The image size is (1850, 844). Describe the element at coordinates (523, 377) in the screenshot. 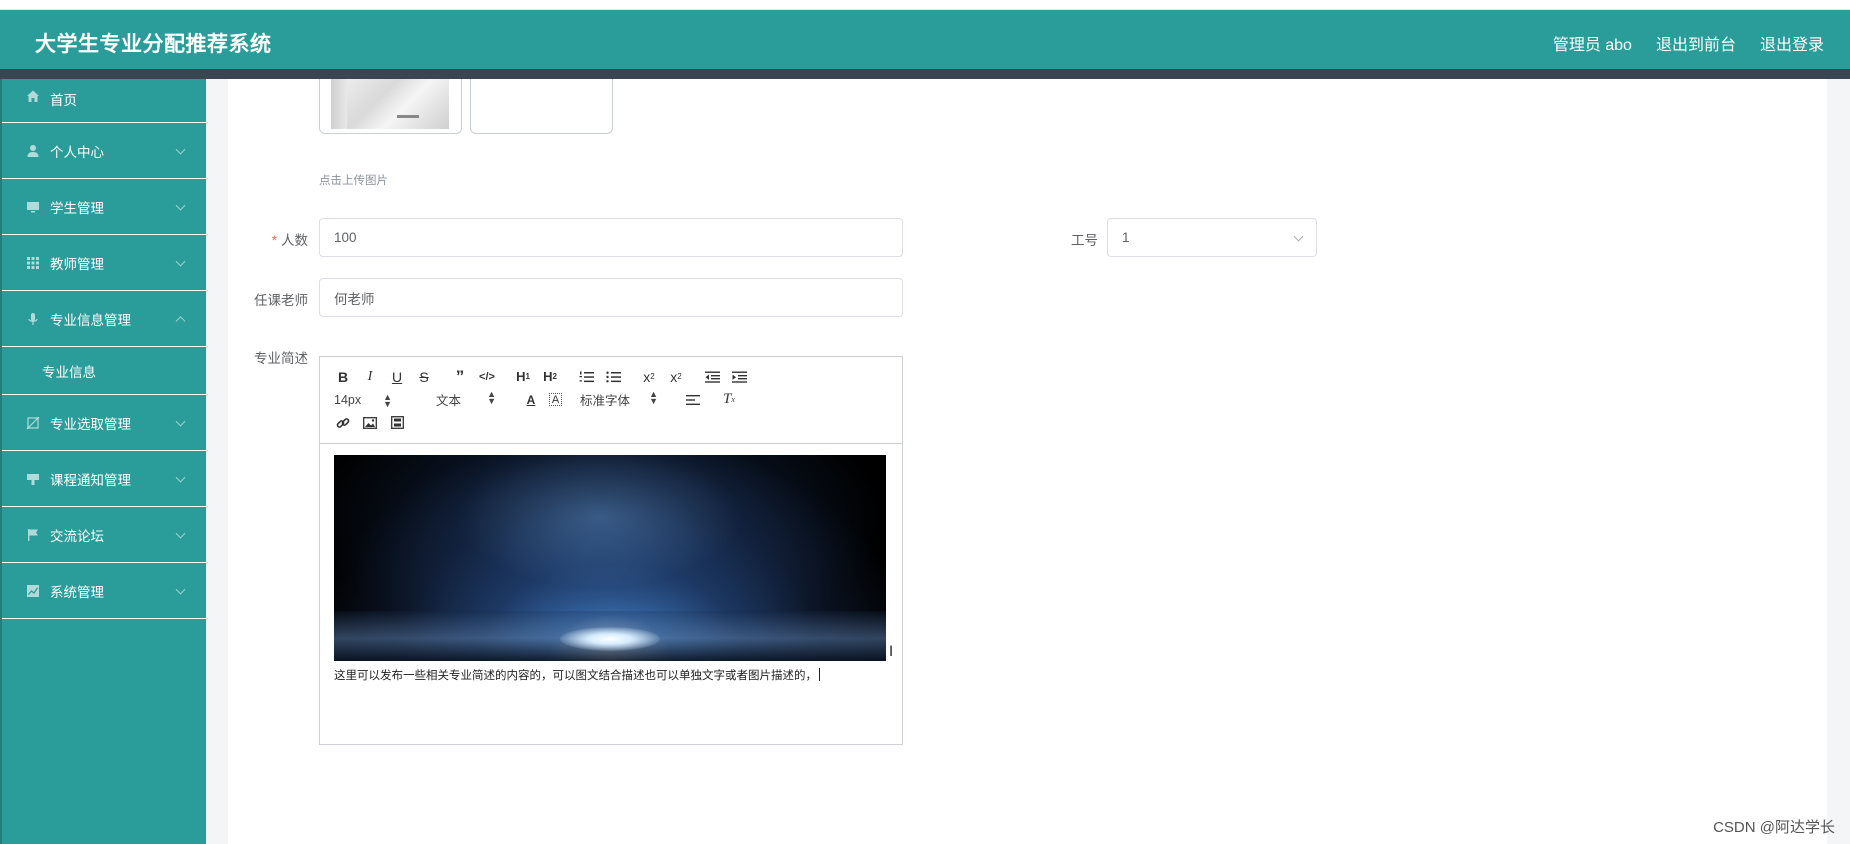

I see `header-1-button: H1` at that location.